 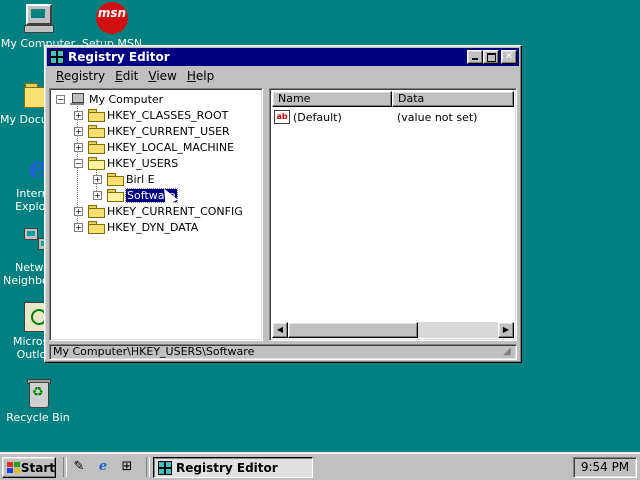 What do you see at coordinates (205, 75) in the screenshot?
I see `menu-help-rest: elp` at bounding box center [205, 75].